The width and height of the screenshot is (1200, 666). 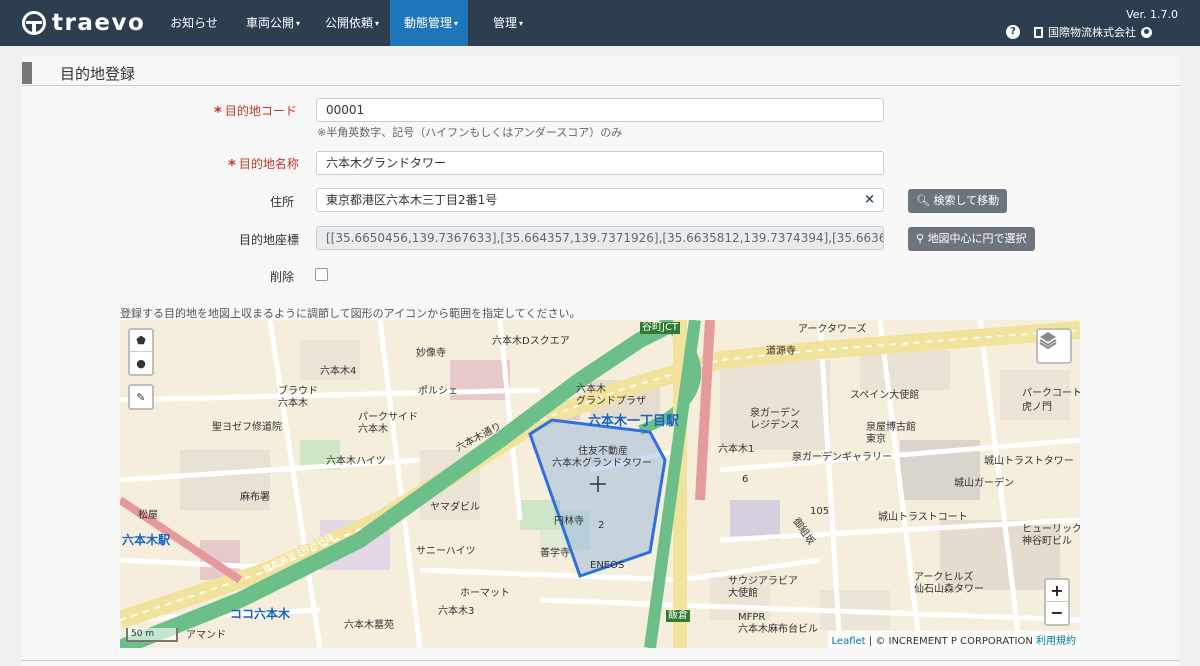 I want to click on title-accent-bar, so click(x=27, y=73).